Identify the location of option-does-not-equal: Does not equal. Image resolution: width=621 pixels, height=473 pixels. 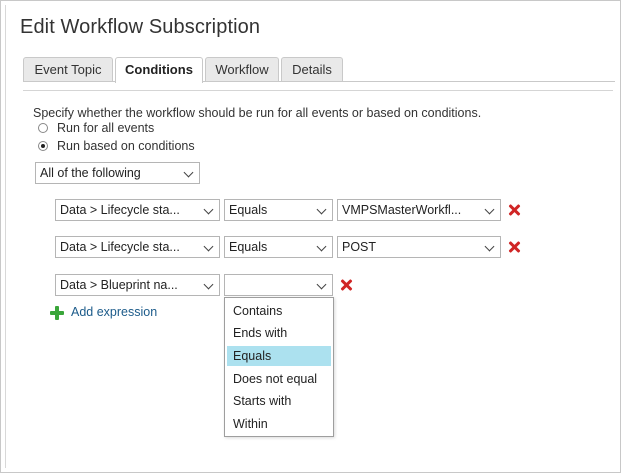
(279, 379).